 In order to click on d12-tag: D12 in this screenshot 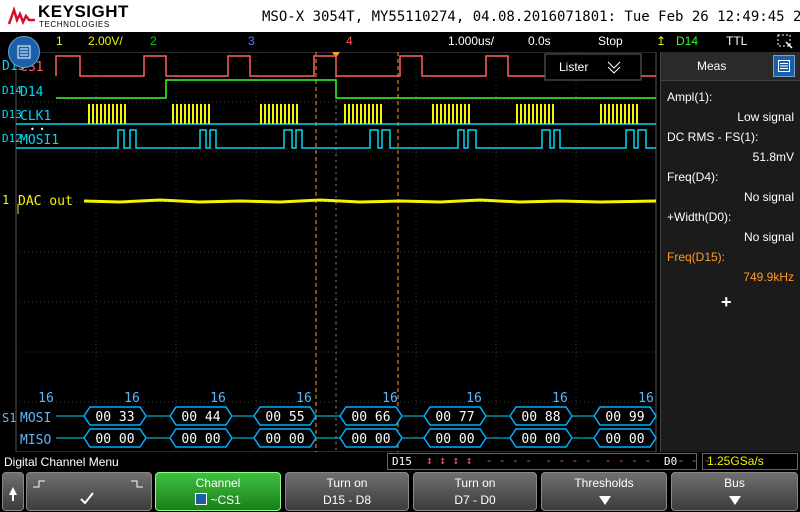, I will do `click(12, 138)`.